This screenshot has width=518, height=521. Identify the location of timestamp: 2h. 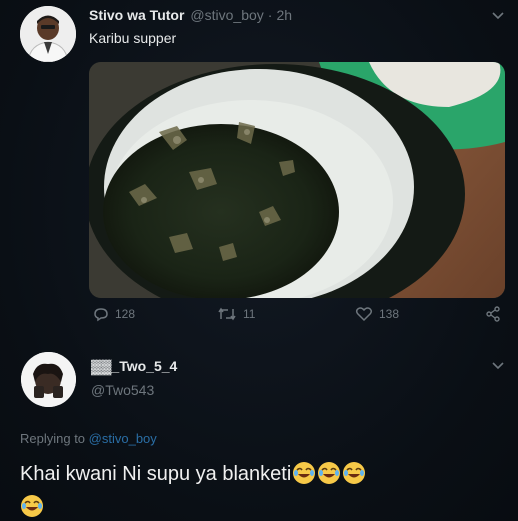
(284, 15).